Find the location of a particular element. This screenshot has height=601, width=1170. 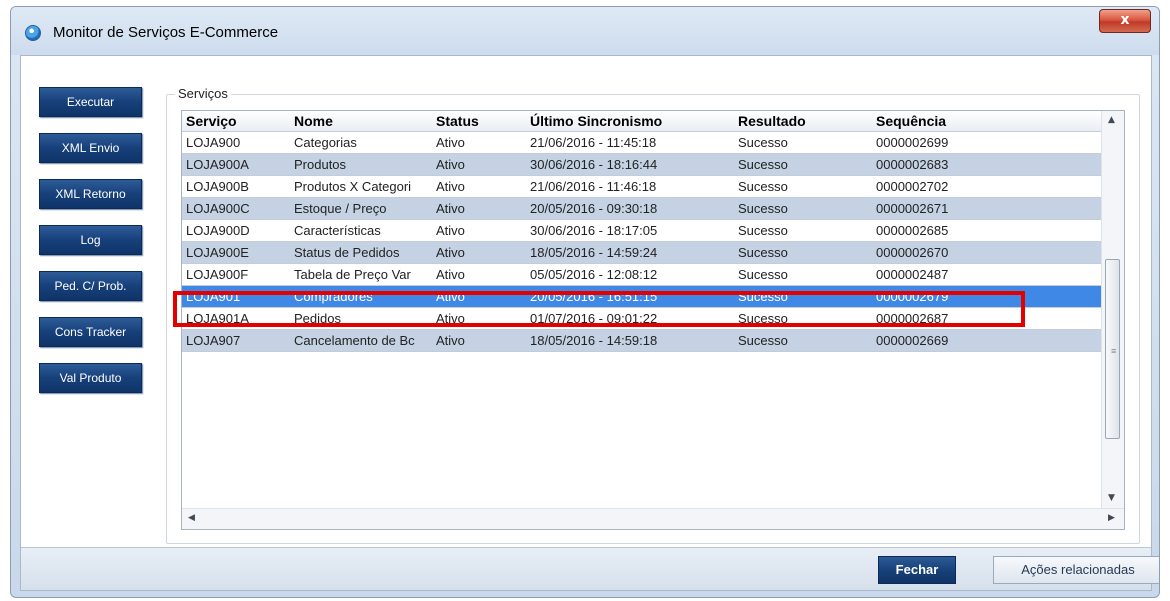

column-header-servico: Serviço is located at coordinates (238, 121).